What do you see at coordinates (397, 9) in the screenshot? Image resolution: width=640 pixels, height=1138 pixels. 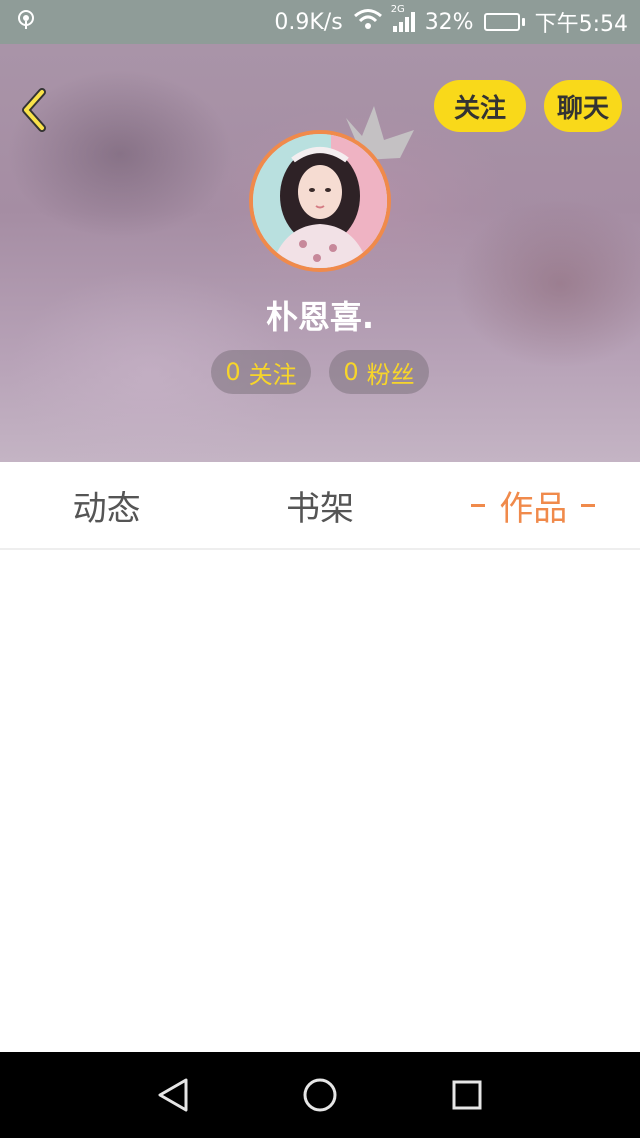 I see `network-type: 2G` at bounding box center [397, 9].